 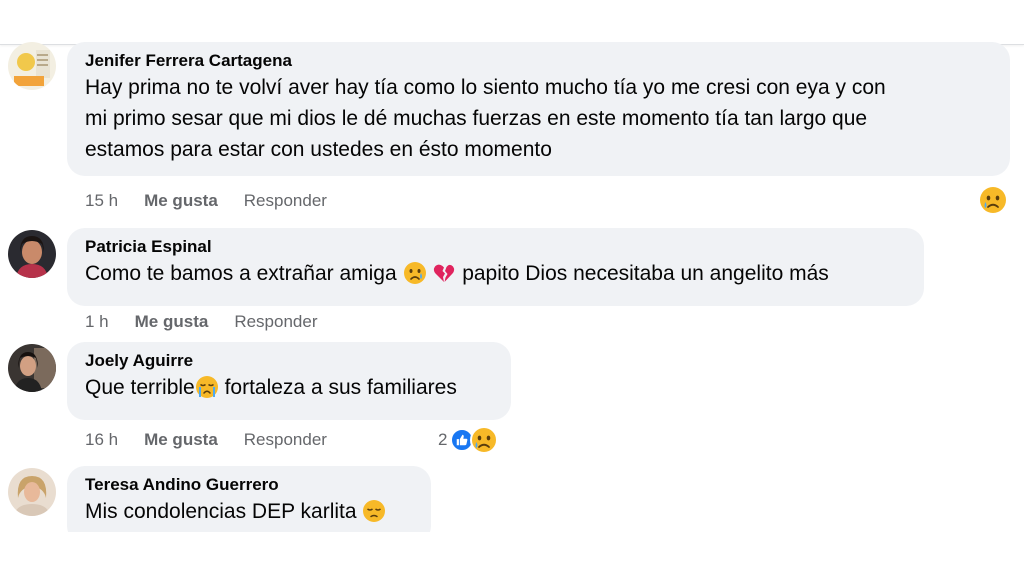 I want to click on comment-author: Teresa Andino Guerrero, so click(x=249, y=485).